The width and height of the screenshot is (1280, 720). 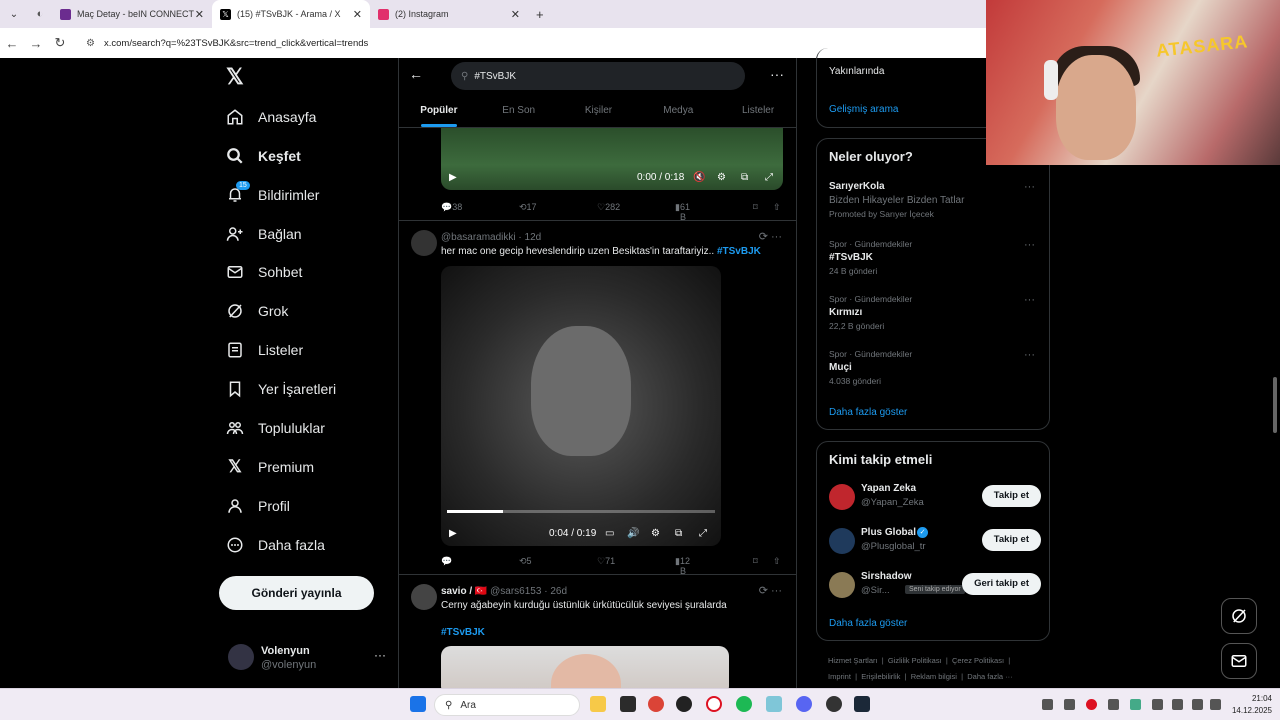 What do you see at coordinates (14, 14) in the screenshot?
I see `tab-list-icon: ⌄` at bounding box center [14, 14].